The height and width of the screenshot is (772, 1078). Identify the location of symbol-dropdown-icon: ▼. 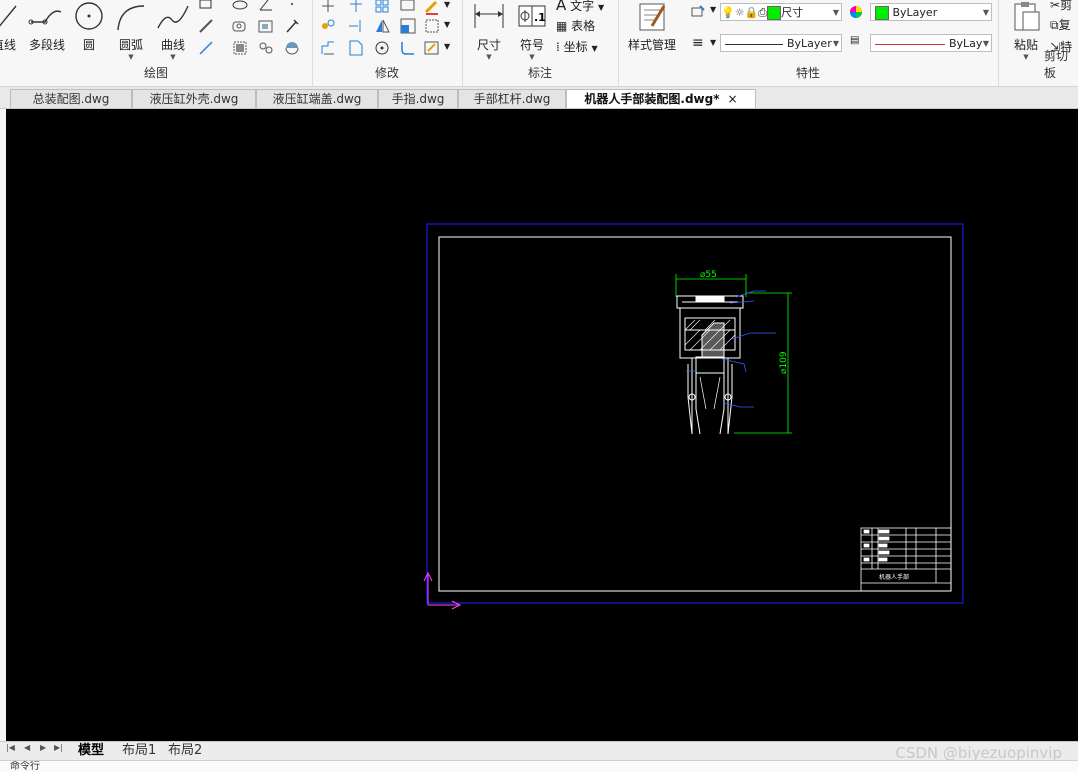
(532, 57).